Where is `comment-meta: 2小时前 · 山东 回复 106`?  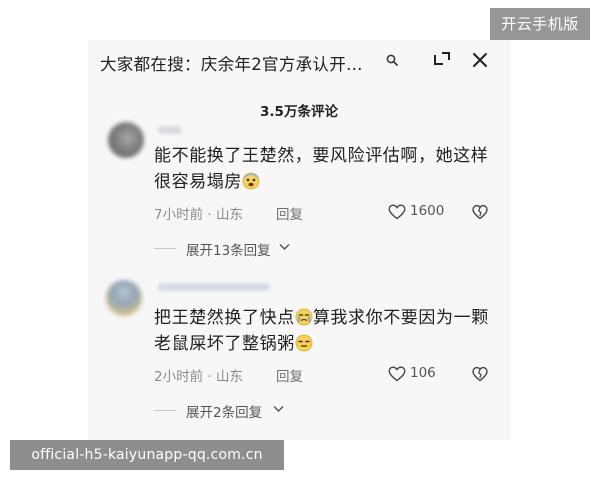 comment-meta: 2小时前 · 山东 回复 106 is located at coordinates (324, 375).